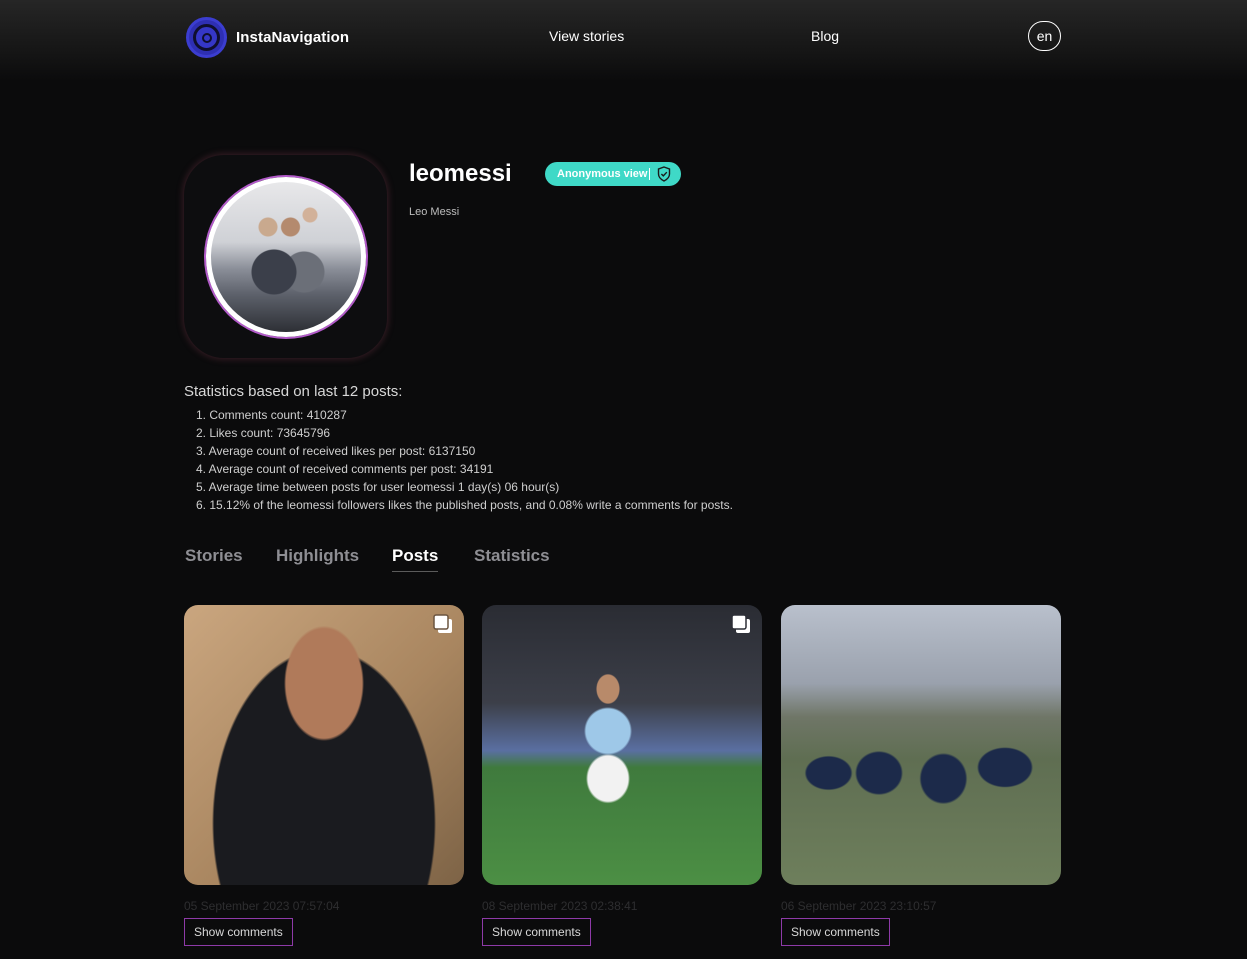  I want to click on anonymous-view-badge: Anonymous view, so click(613, 174).